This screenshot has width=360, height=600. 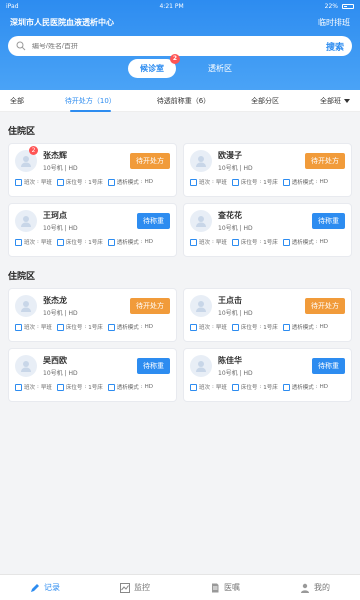 I want to click on search-input, so click(x=179, y=46).